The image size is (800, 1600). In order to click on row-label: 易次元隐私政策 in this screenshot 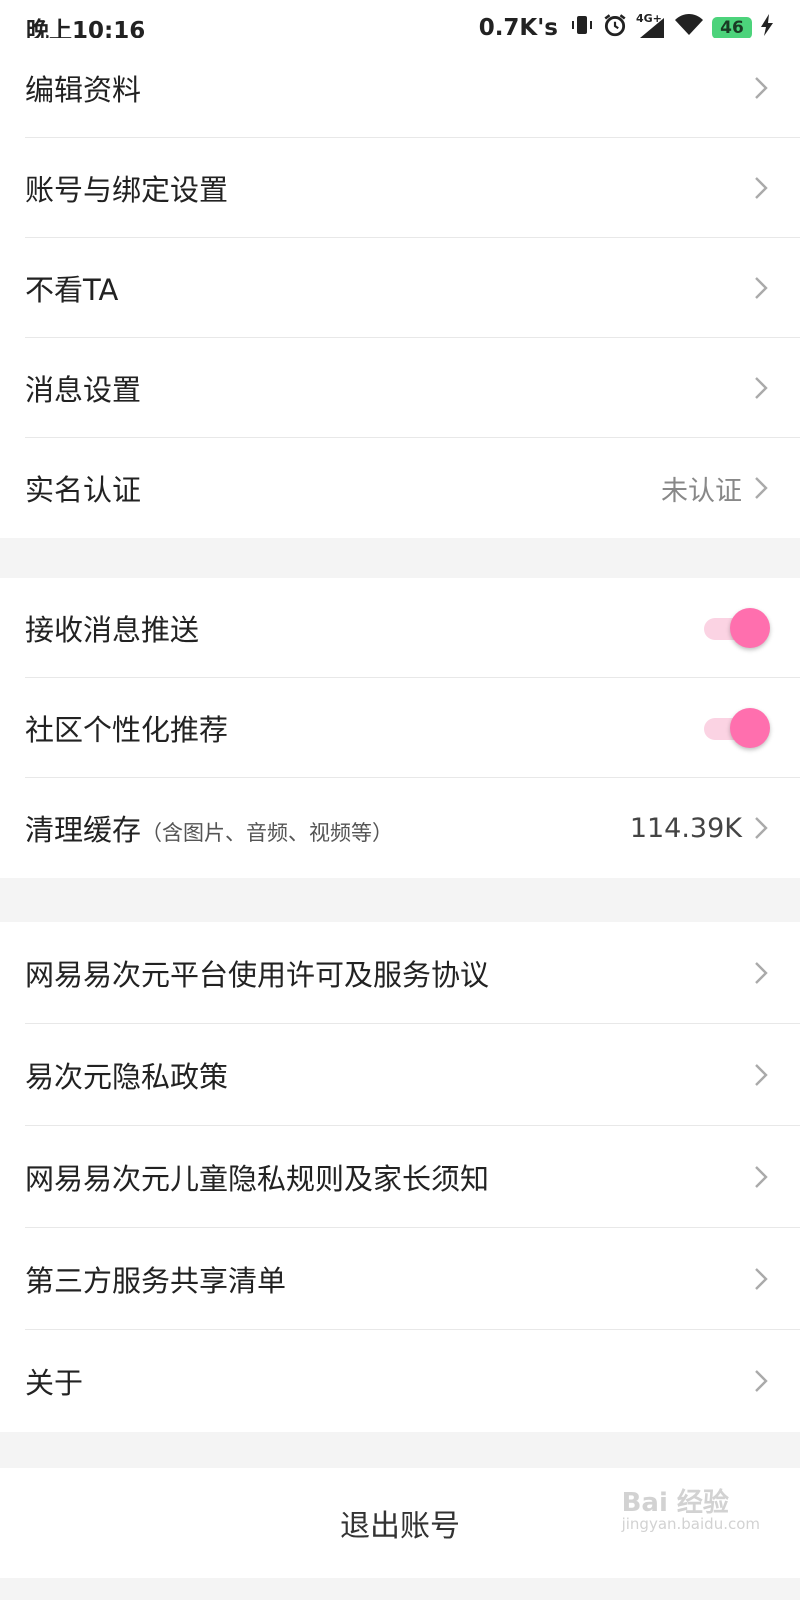, I will do `click(127, 1077)`.